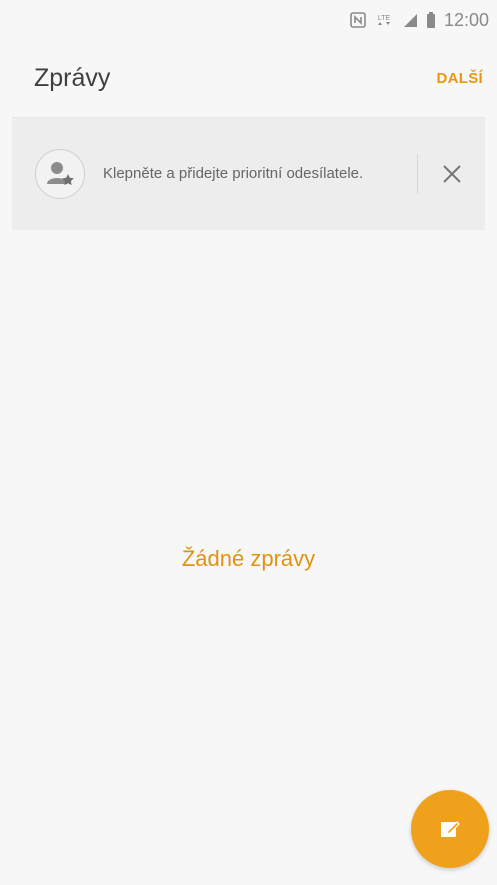  Describe the element at coordinates (466, 19) in the screenshot. I see `status-time: 12:00` at that location.